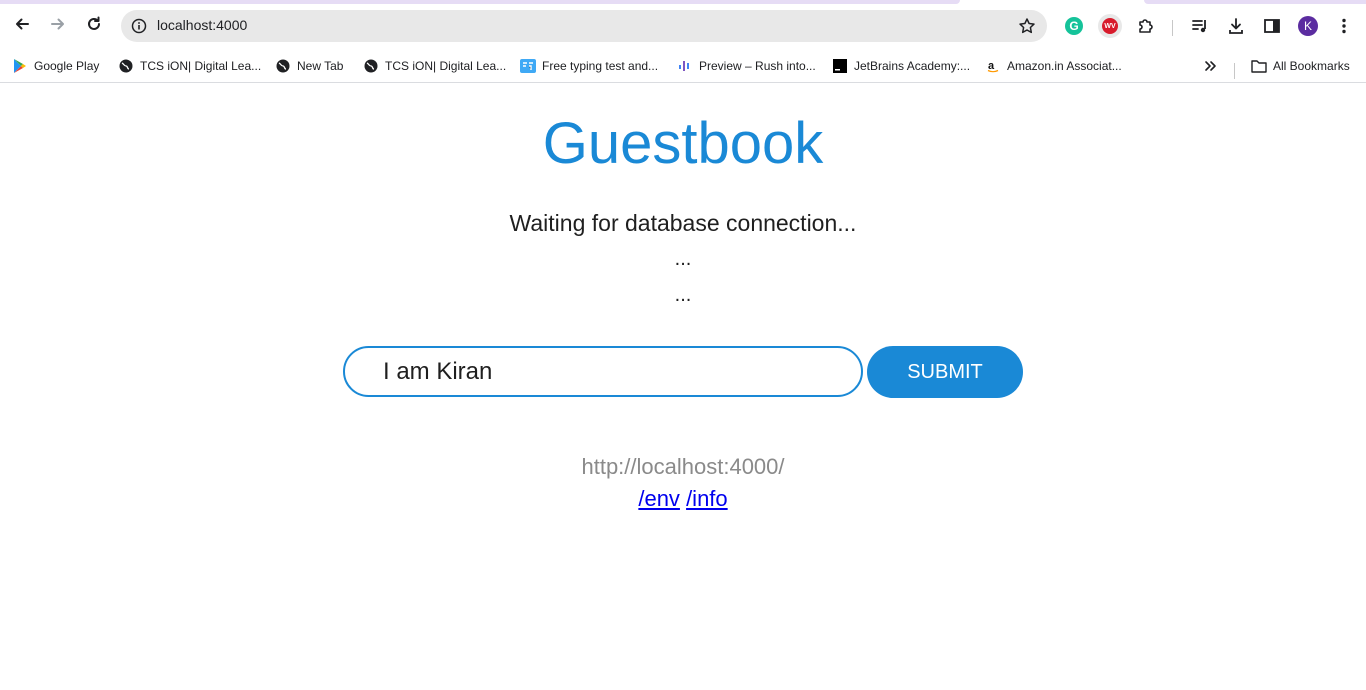 The image size is (1366, 690). I want to click on page-title: Guestbook, so click(683, 143).